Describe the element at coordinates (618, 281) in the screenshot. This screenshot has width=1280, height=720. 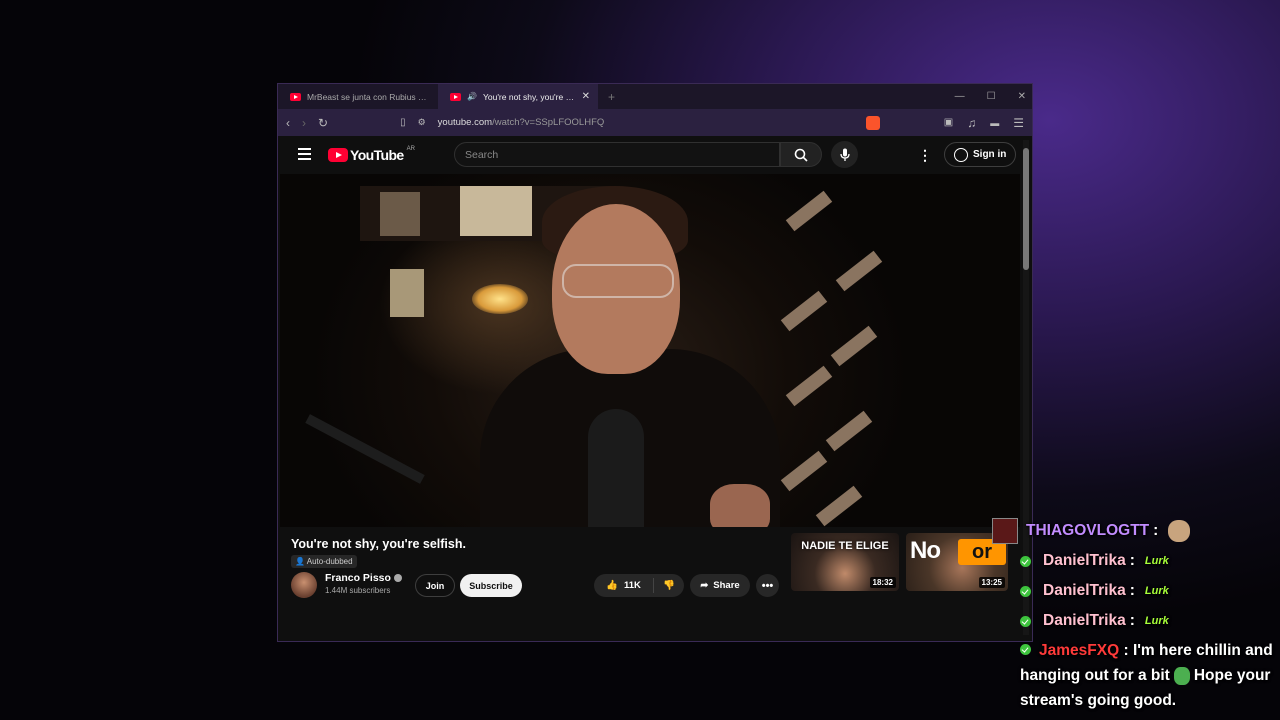
I see `presenter-glasses` at that location.